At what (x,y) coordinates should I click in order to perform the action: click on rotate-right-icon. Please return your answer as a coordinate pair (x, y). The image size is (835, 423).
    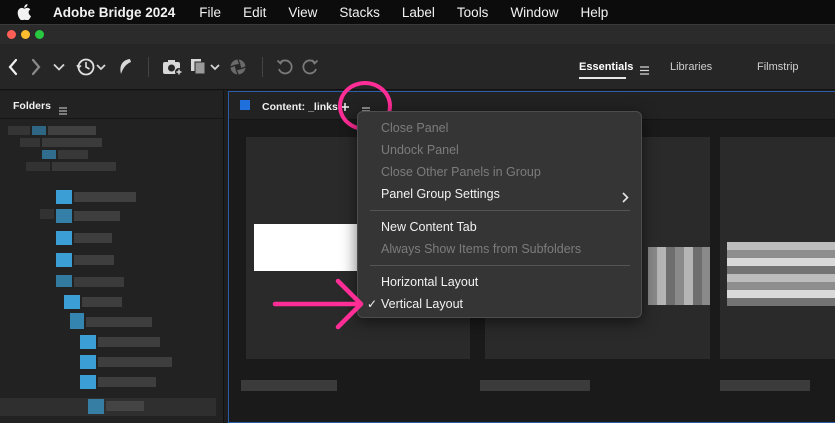
    Looking at the image, I should click on (310, 67).